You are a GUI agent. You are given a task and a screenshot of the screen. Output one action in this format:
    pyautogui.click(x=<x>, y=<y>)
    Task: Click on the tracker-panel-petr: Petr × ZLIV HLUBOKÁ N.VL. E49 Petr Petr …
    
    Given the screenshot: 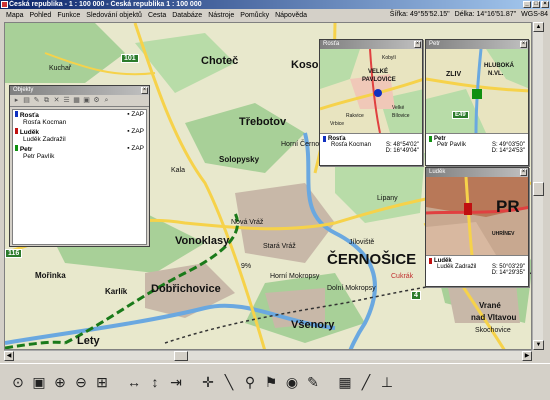 What is the action you would take?
    pyautogui.click(x=477, y=102)
    